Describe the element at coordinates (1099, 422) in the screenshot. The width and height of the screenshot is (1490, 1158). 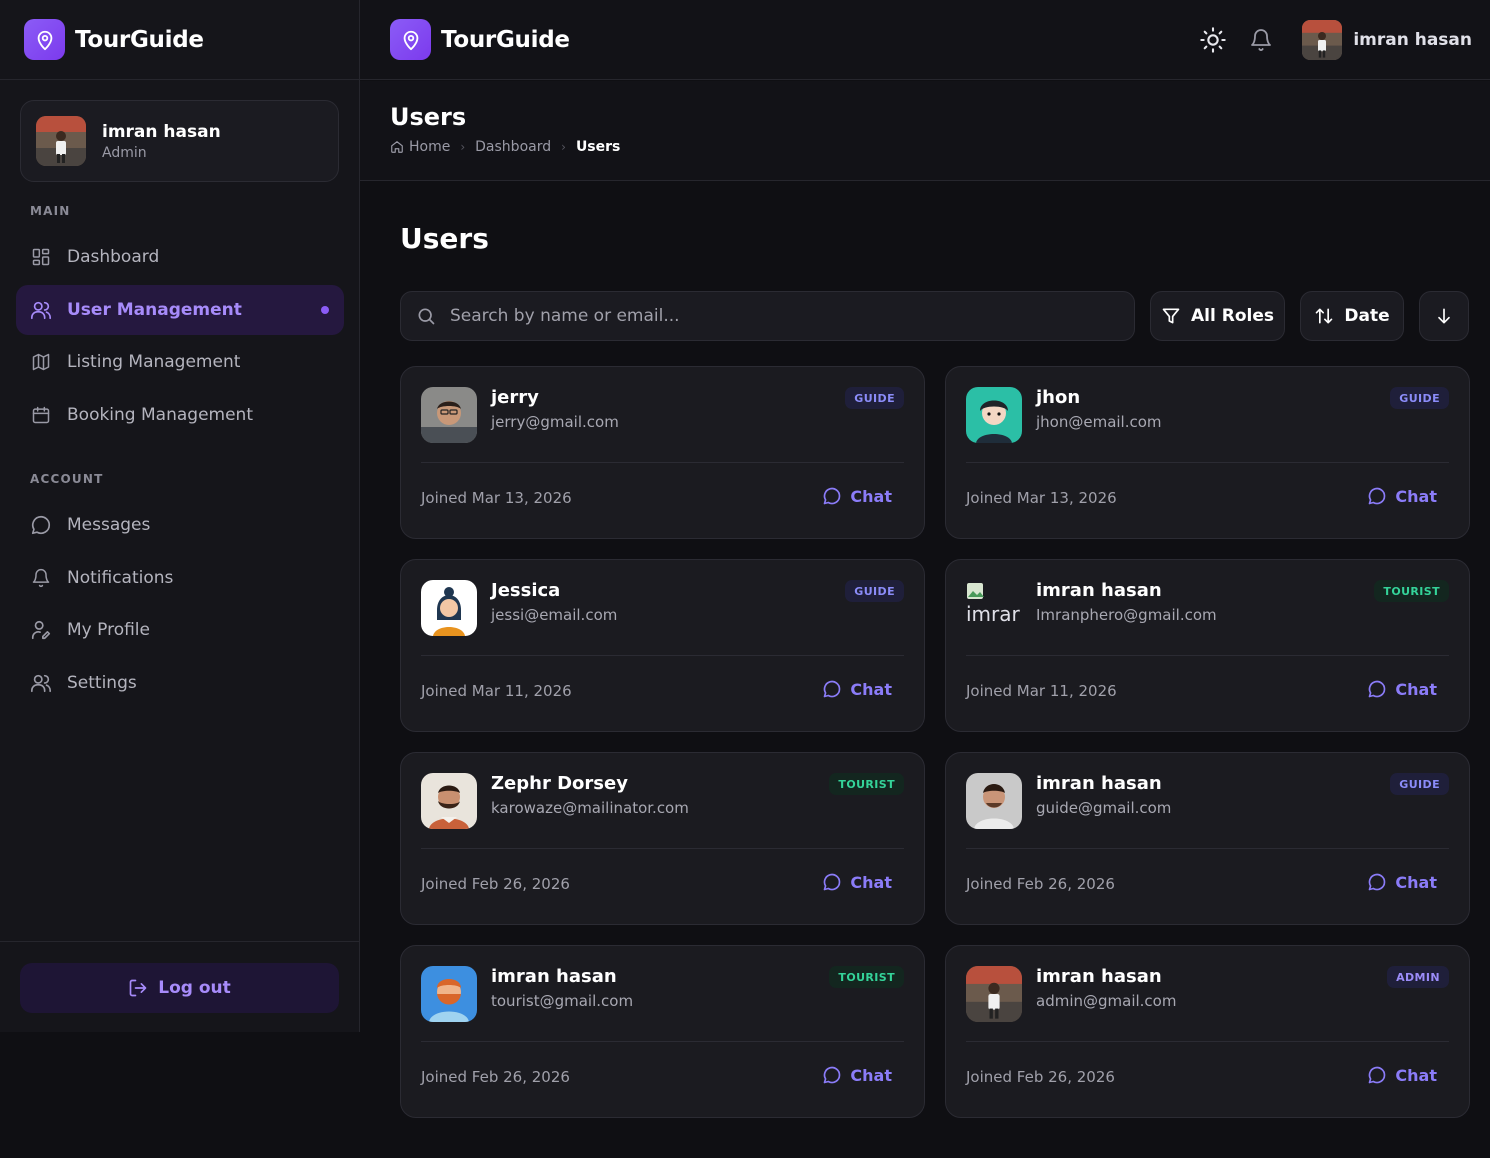
I see `user-email: jhon@email.com` at that location.